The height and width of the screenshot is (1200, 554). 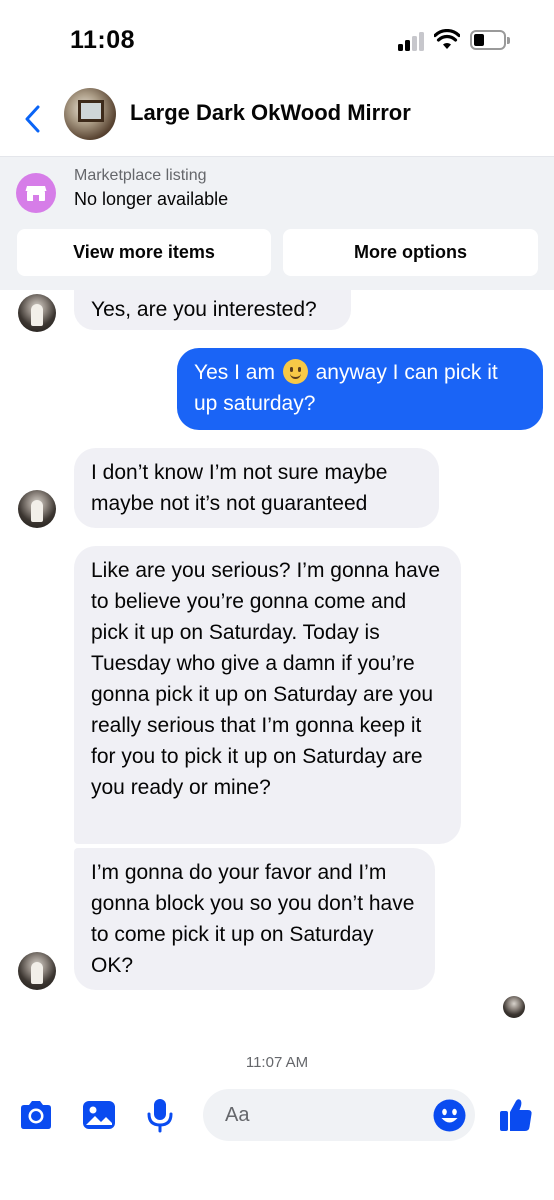 What do you see at coordinates (412, 41) in the screenshot?
I see `cellular-signal-icon` at bounding box center [412, 41].